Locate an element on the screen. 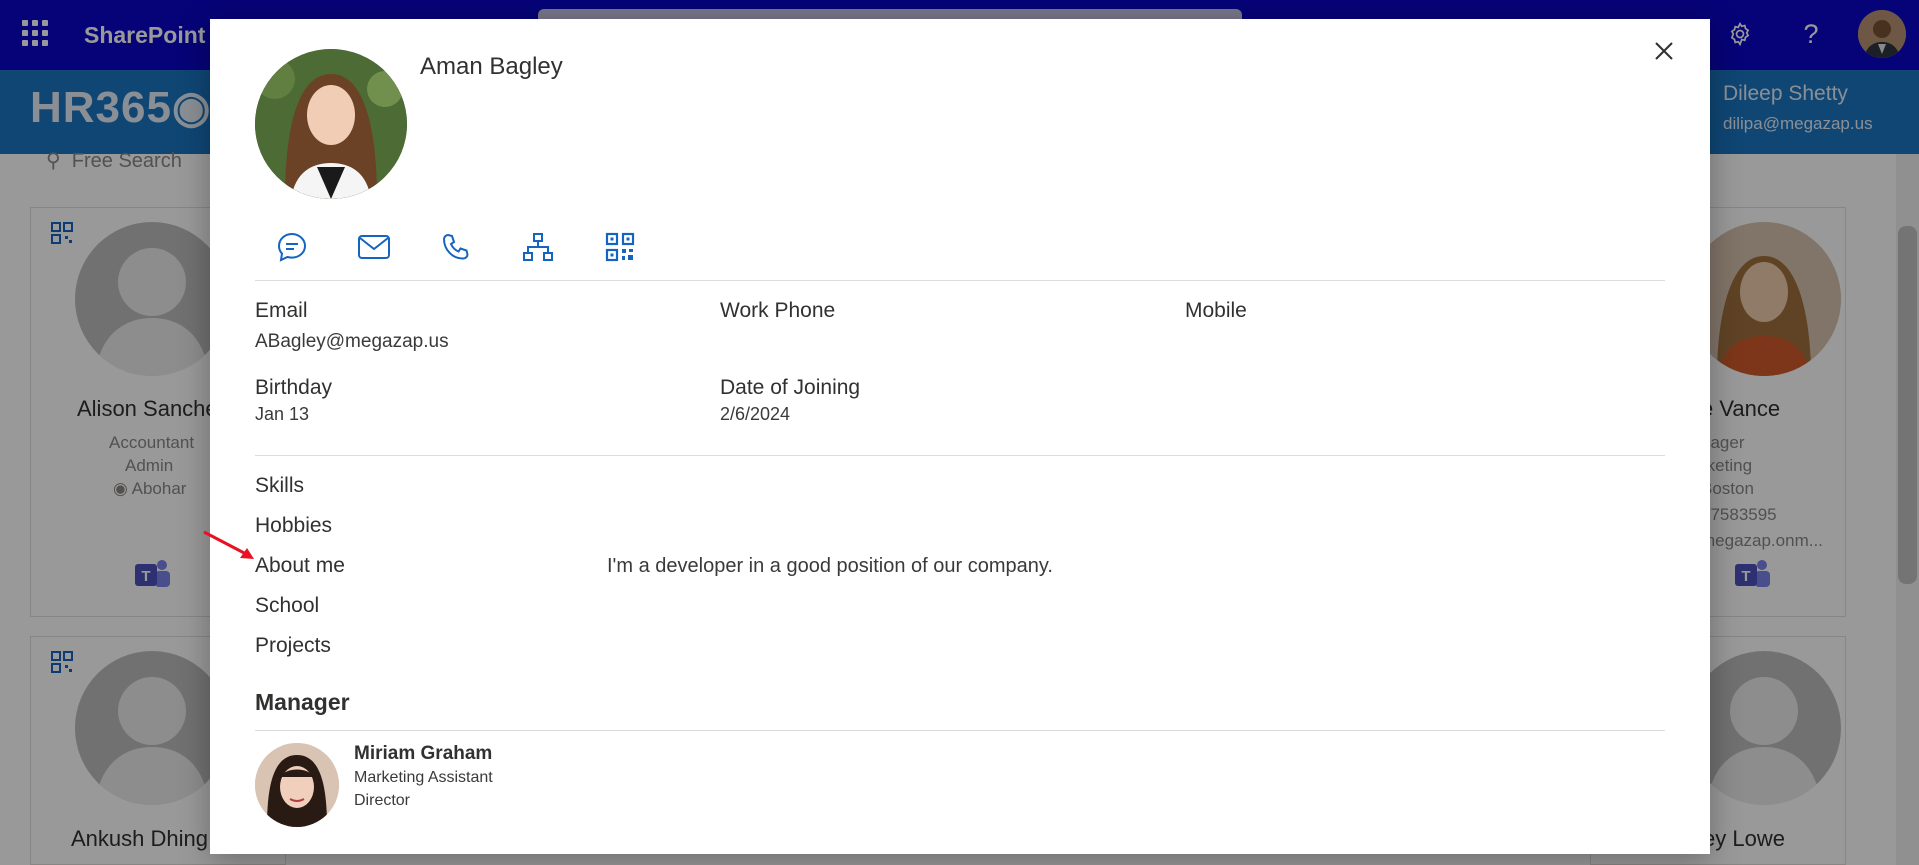 The width and height of the screenshot is (1919, 865). mail-icon is located at coordinates (374, 247).